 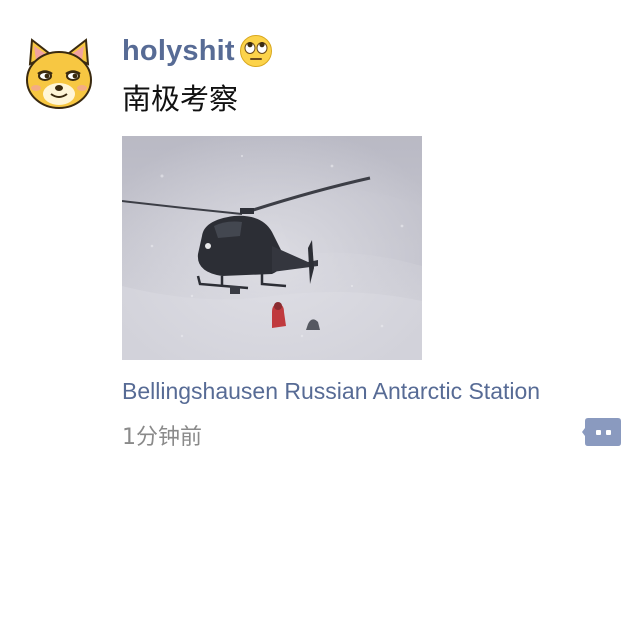 What do you see at coordinates (178, 51) in the screenshot?
I see `username-link: holyshit` at bounding box center [178, 51].